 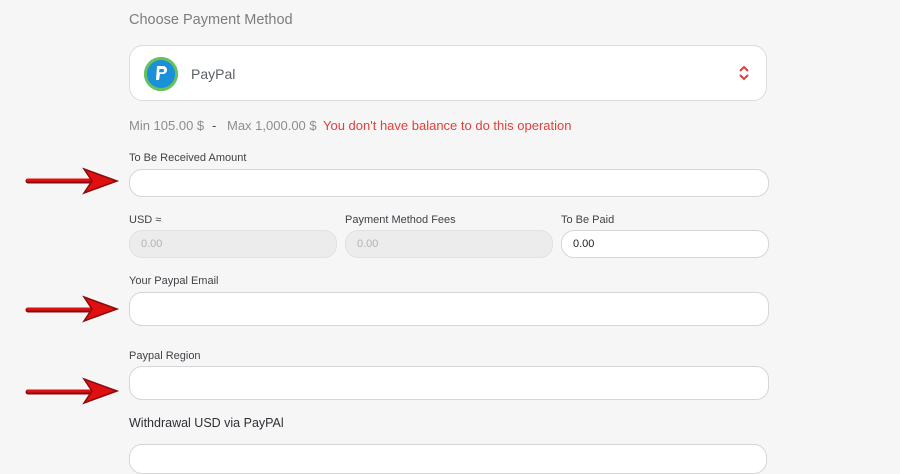 I want to click on received-amount-label: To Be Received Amount, so click(x=188, y=158).